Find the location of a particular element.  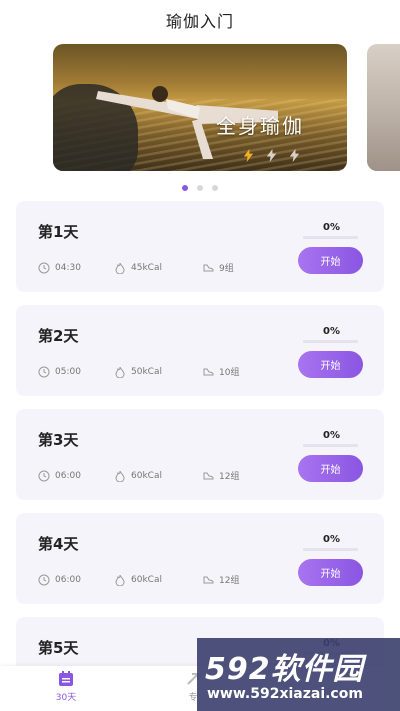

tab-30-days: 30天 is located at coordinates (66, 686).